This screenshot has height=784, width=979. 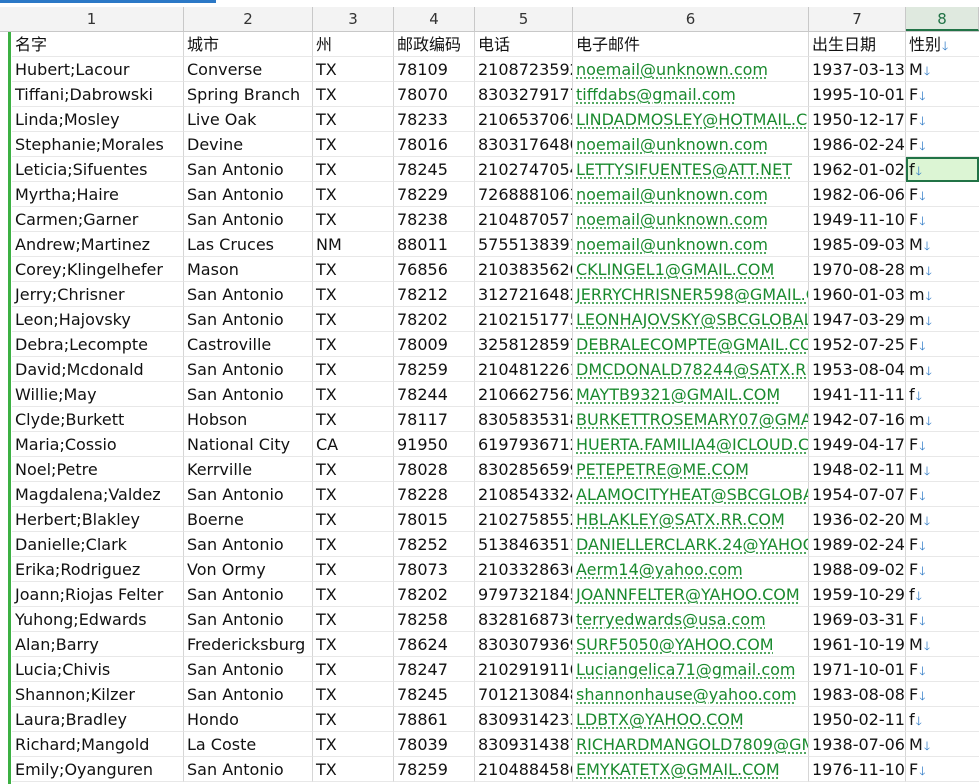 I want to click on email-link: LETTYSIFUENTES@ATT.NET, so click(x=684, y=169).